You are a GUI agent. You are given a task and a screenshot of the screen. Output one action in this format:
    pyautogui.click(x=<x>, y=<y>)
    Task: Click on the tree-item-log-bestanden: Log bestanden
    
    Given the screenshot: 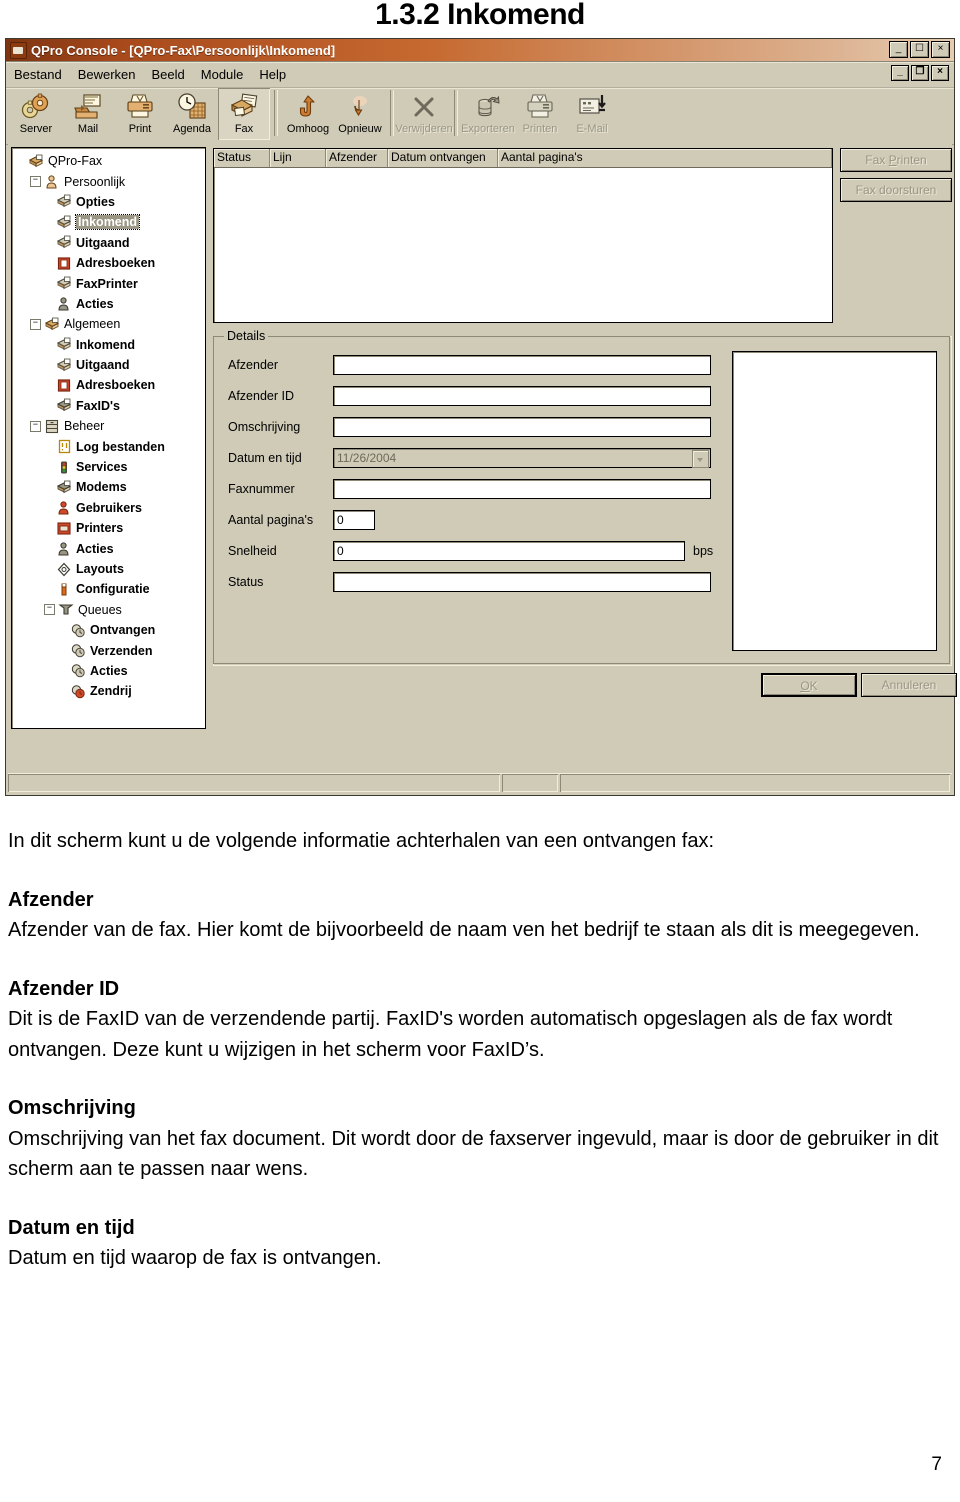 What is the action you would take?
    pyautogui.click(x=110, y=446)
    